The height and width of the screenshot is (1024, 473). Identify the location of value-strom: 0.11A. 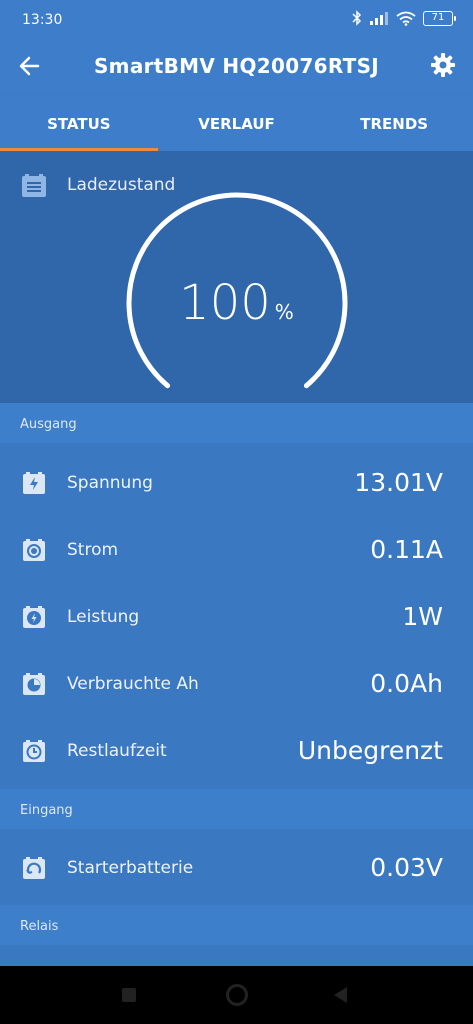
(406, 549).